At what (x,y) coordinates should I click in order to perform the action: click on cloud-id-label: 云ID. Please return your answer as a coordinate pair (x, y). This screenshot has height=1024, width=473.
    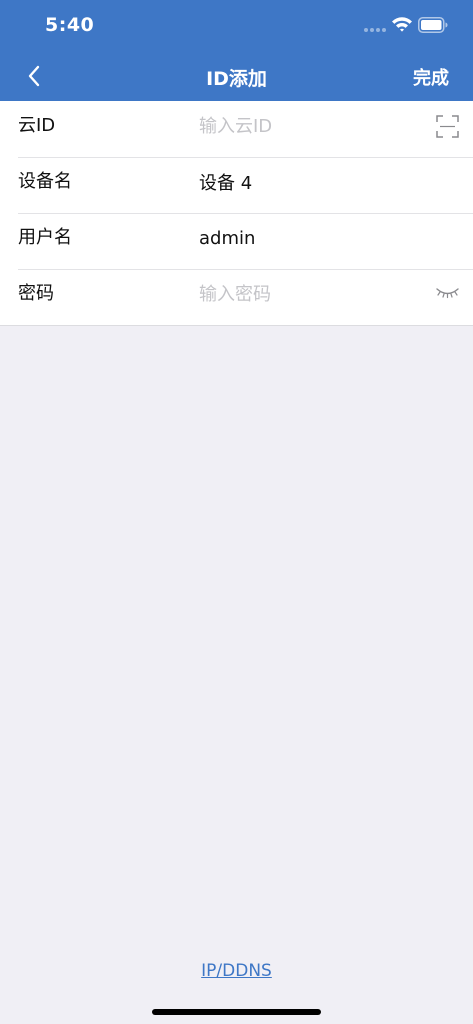
    Looking at the image, I should click on (37, 125).